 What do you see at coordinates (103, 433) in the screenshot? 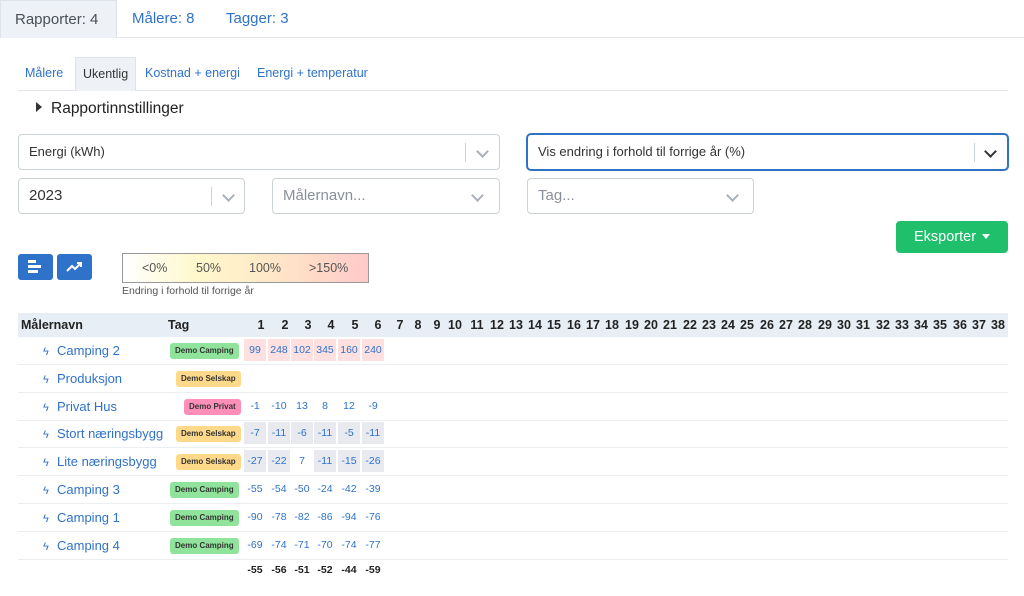
I see `meter-name-link: ϟ Stort næringsbygg` at bounding box center [103, 433].